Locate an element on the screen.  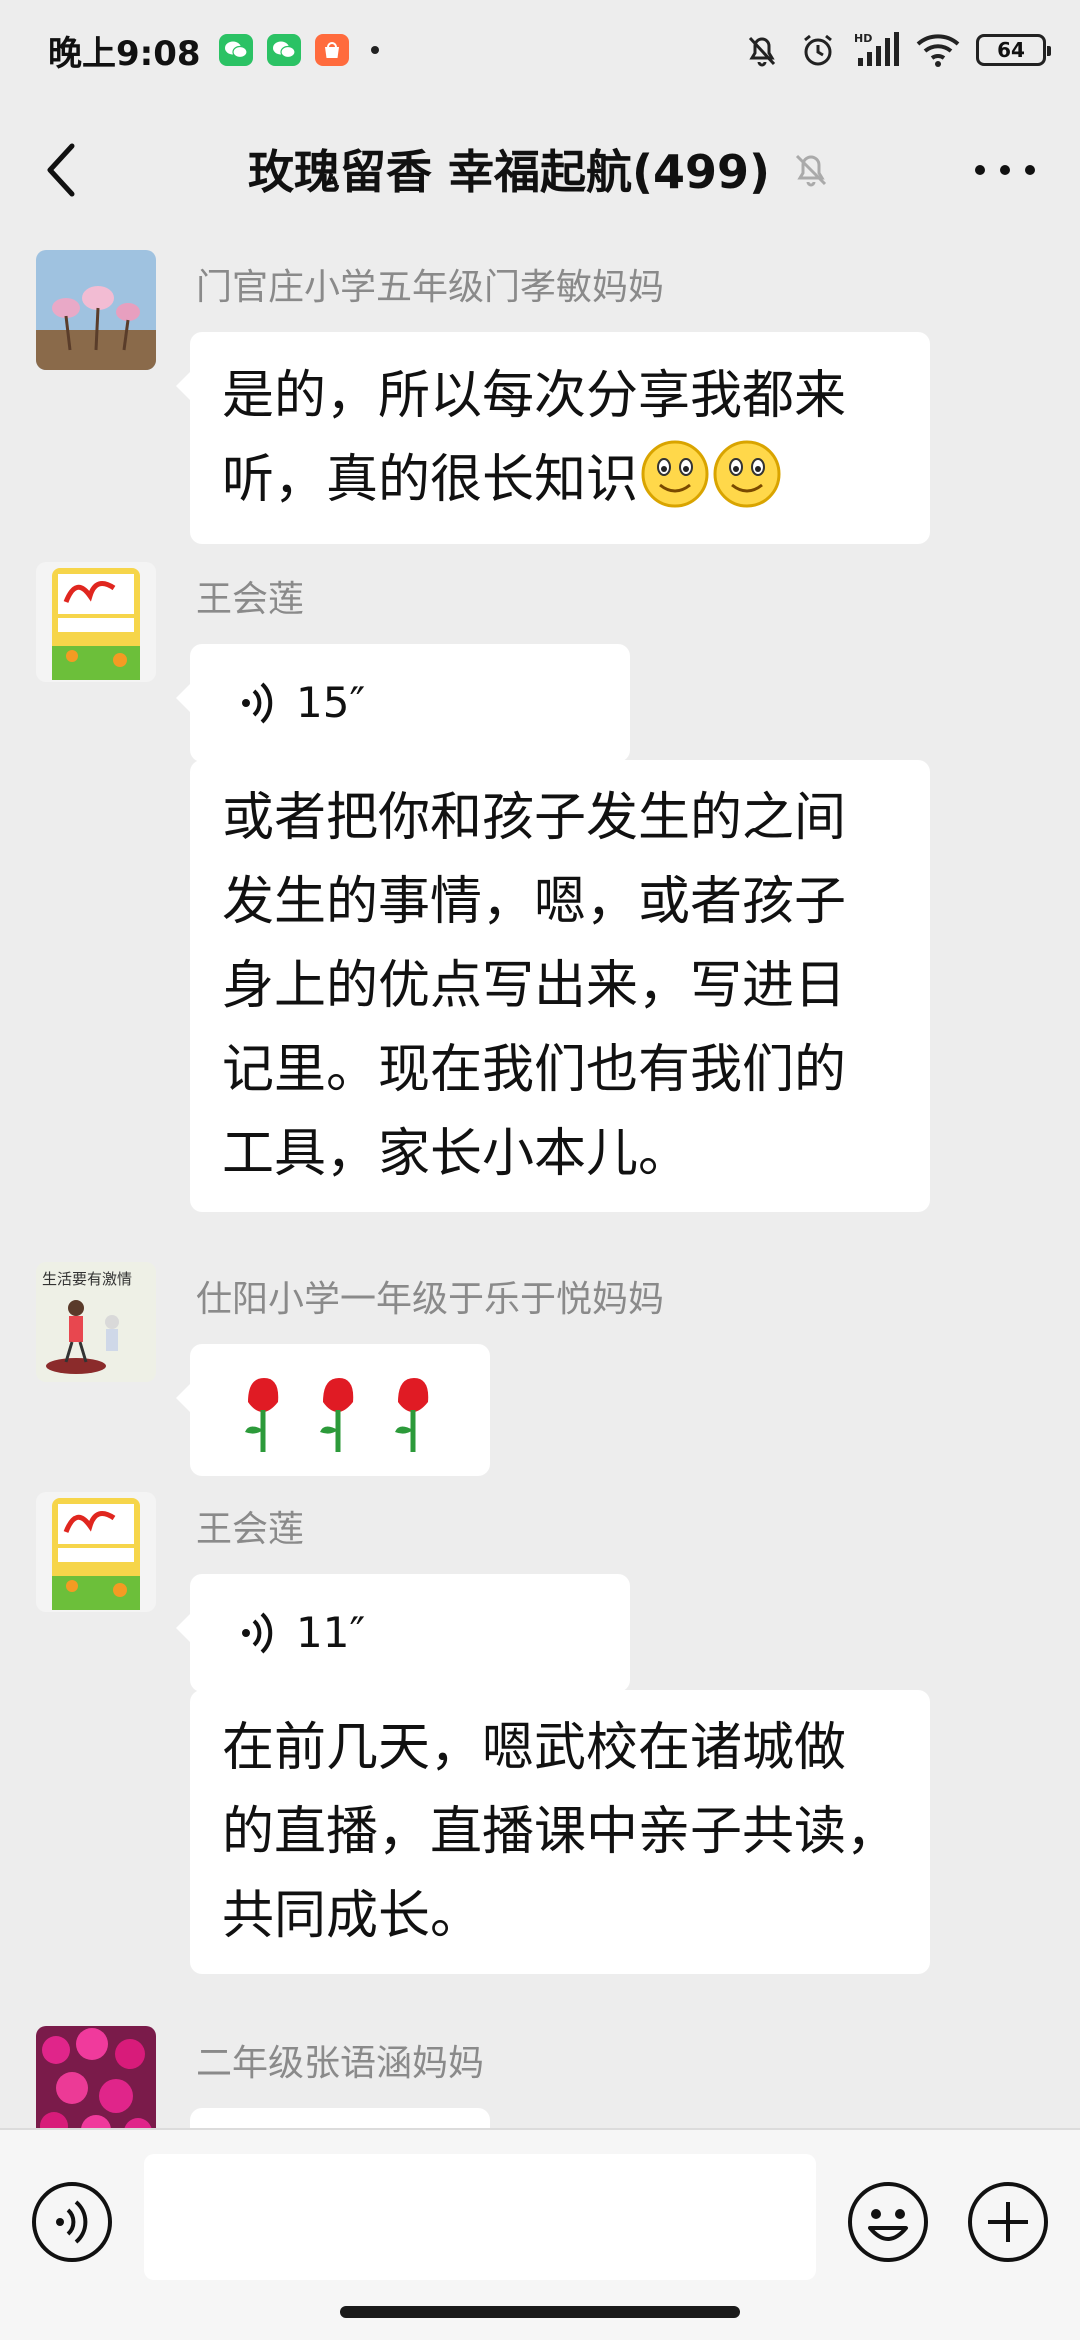
avatar-caption: 生活要有激情 is located at coordinates (87, 1279).